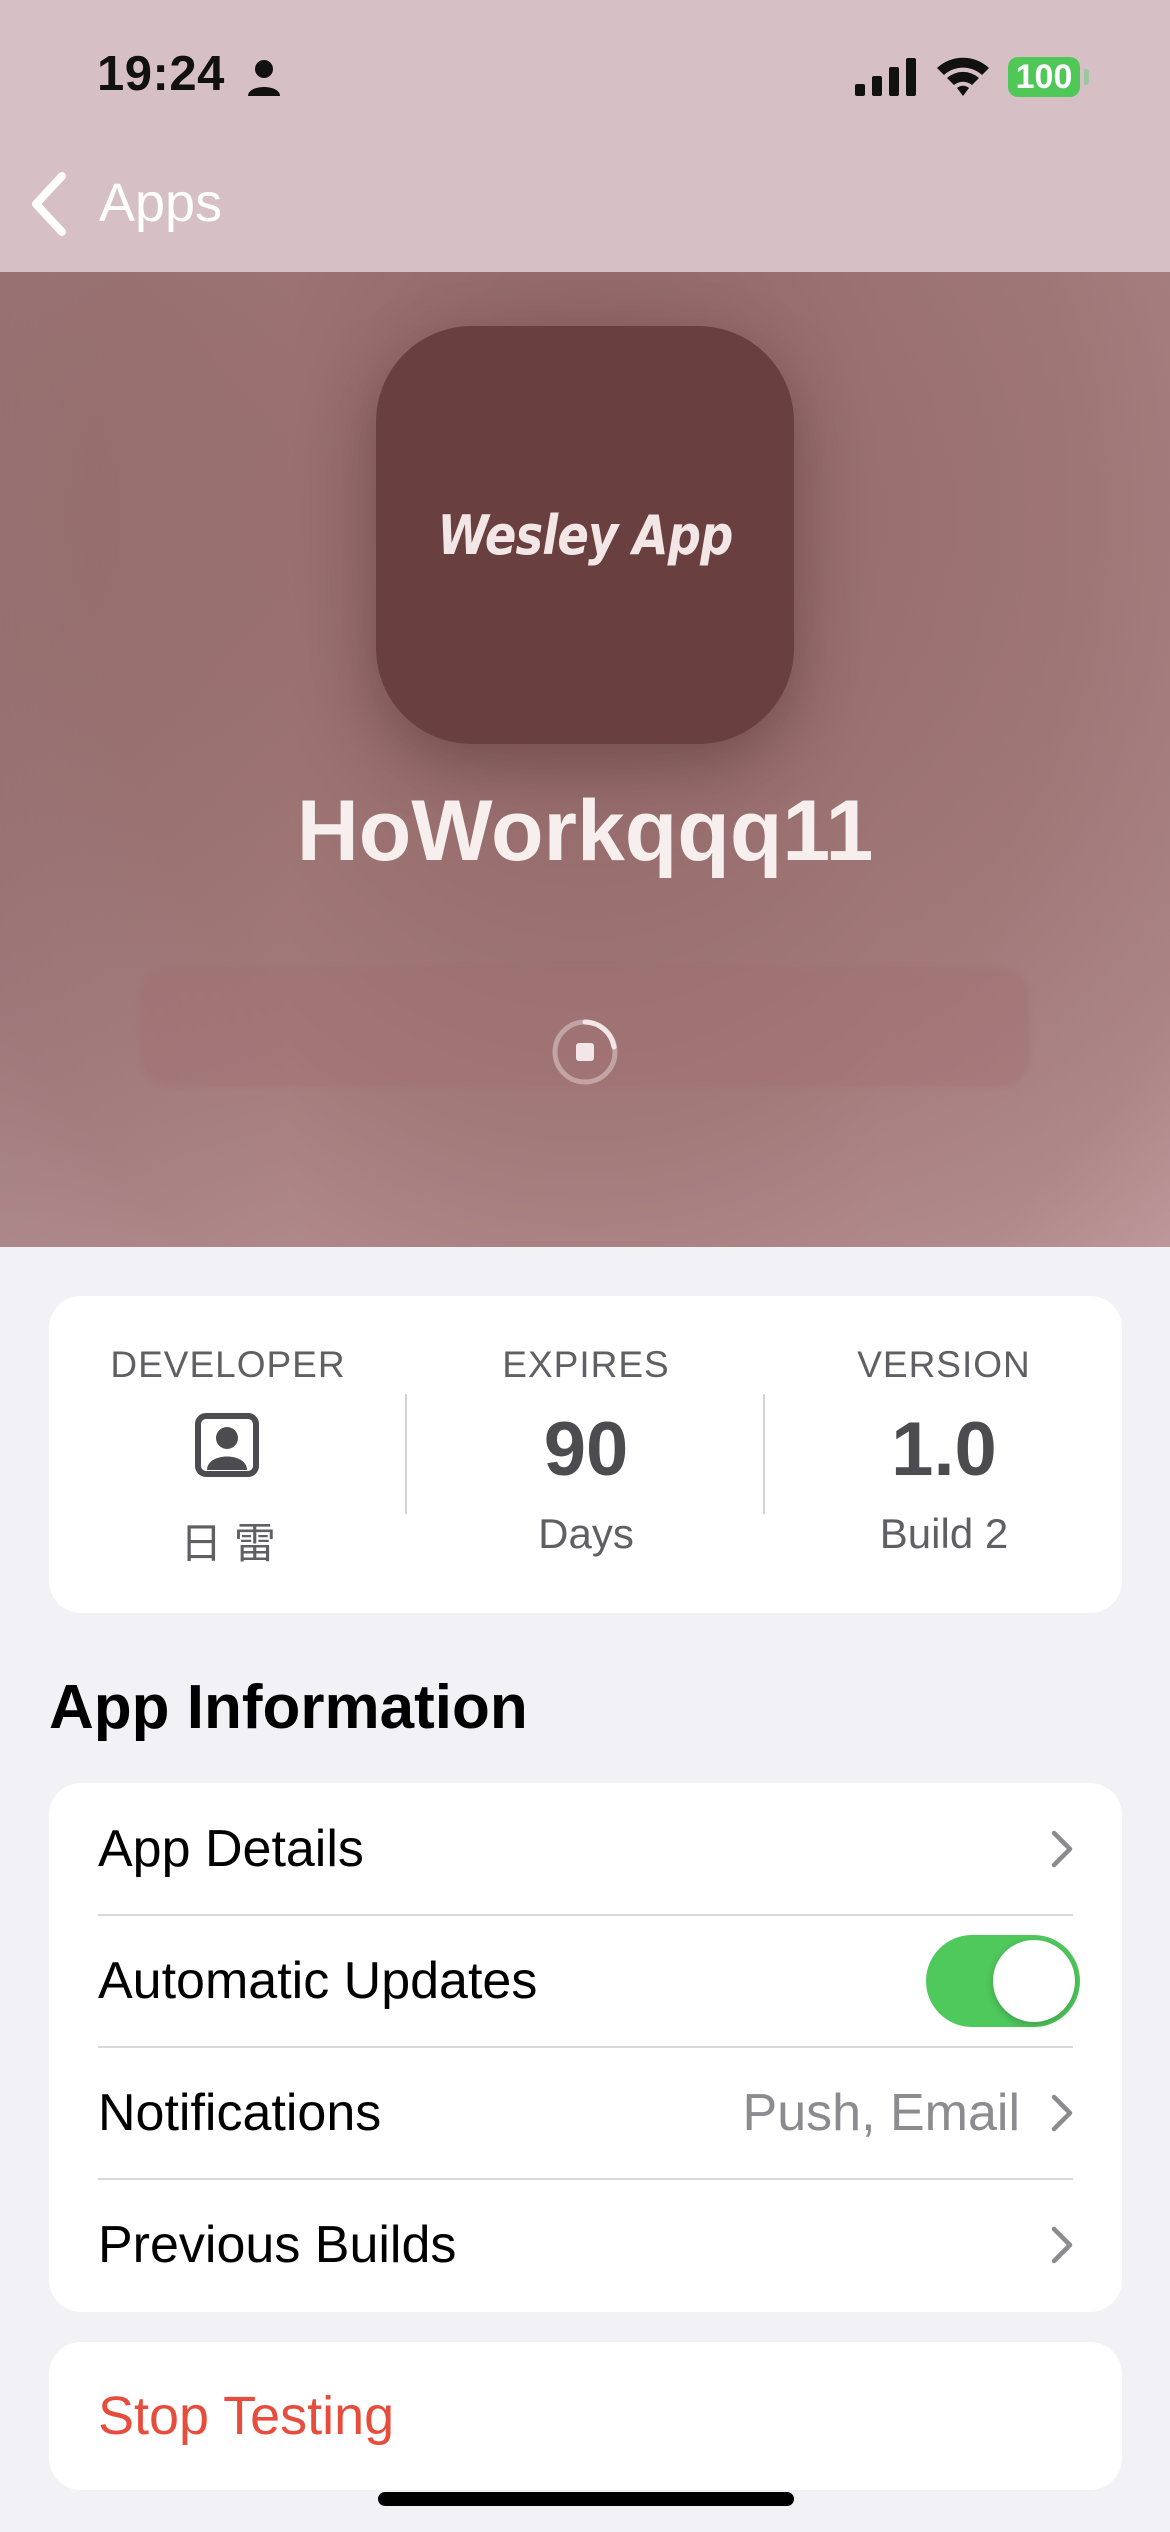  What do you see at coordinates (885, 77) in the screenshot?
I see `cellular-signal-icon` at bounding box center [885, 77].